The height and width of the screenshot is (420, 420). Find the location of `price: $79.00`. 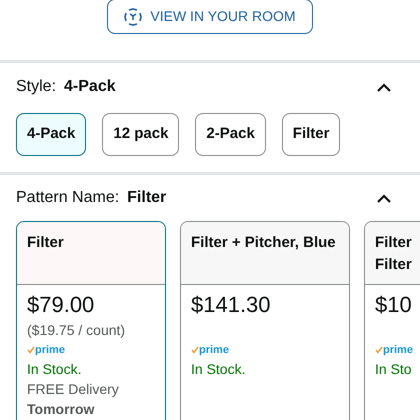

price: $79.00 is located at coordinates (61, 305).